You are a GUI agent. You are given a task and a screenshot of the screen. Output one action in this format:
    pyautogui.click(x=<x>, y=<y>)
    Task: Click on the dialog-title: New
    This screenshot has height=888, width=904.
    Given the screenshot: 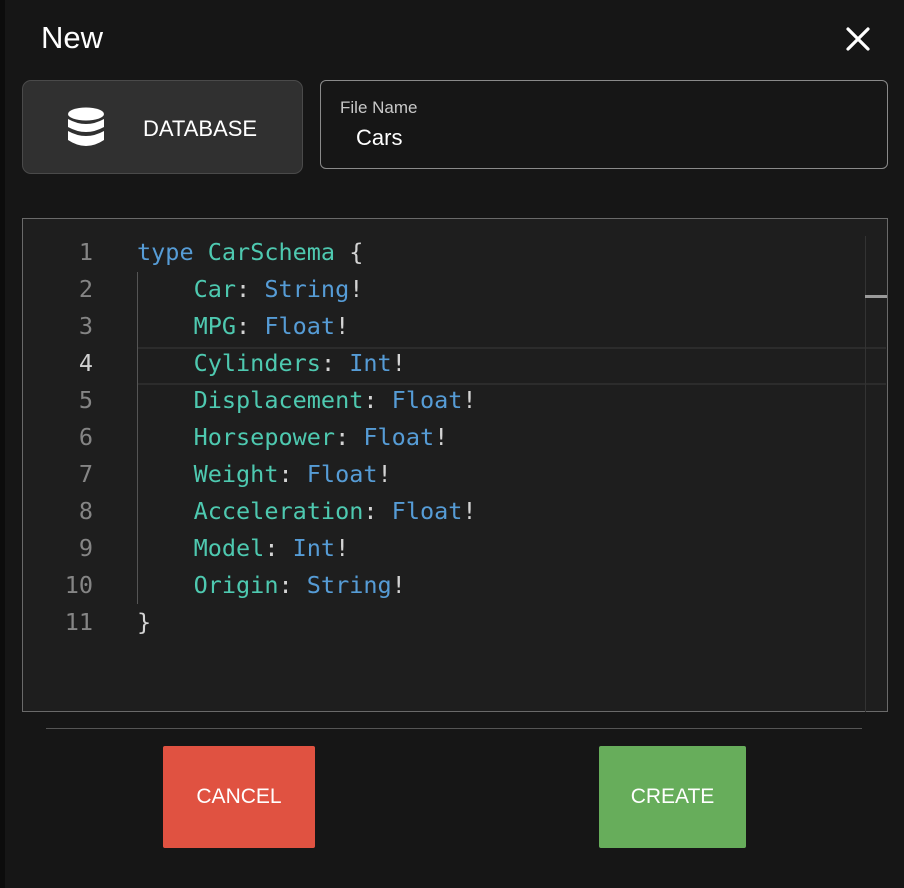 What is the action you would take?
    pyautogui.click(x=72, y=37)
    